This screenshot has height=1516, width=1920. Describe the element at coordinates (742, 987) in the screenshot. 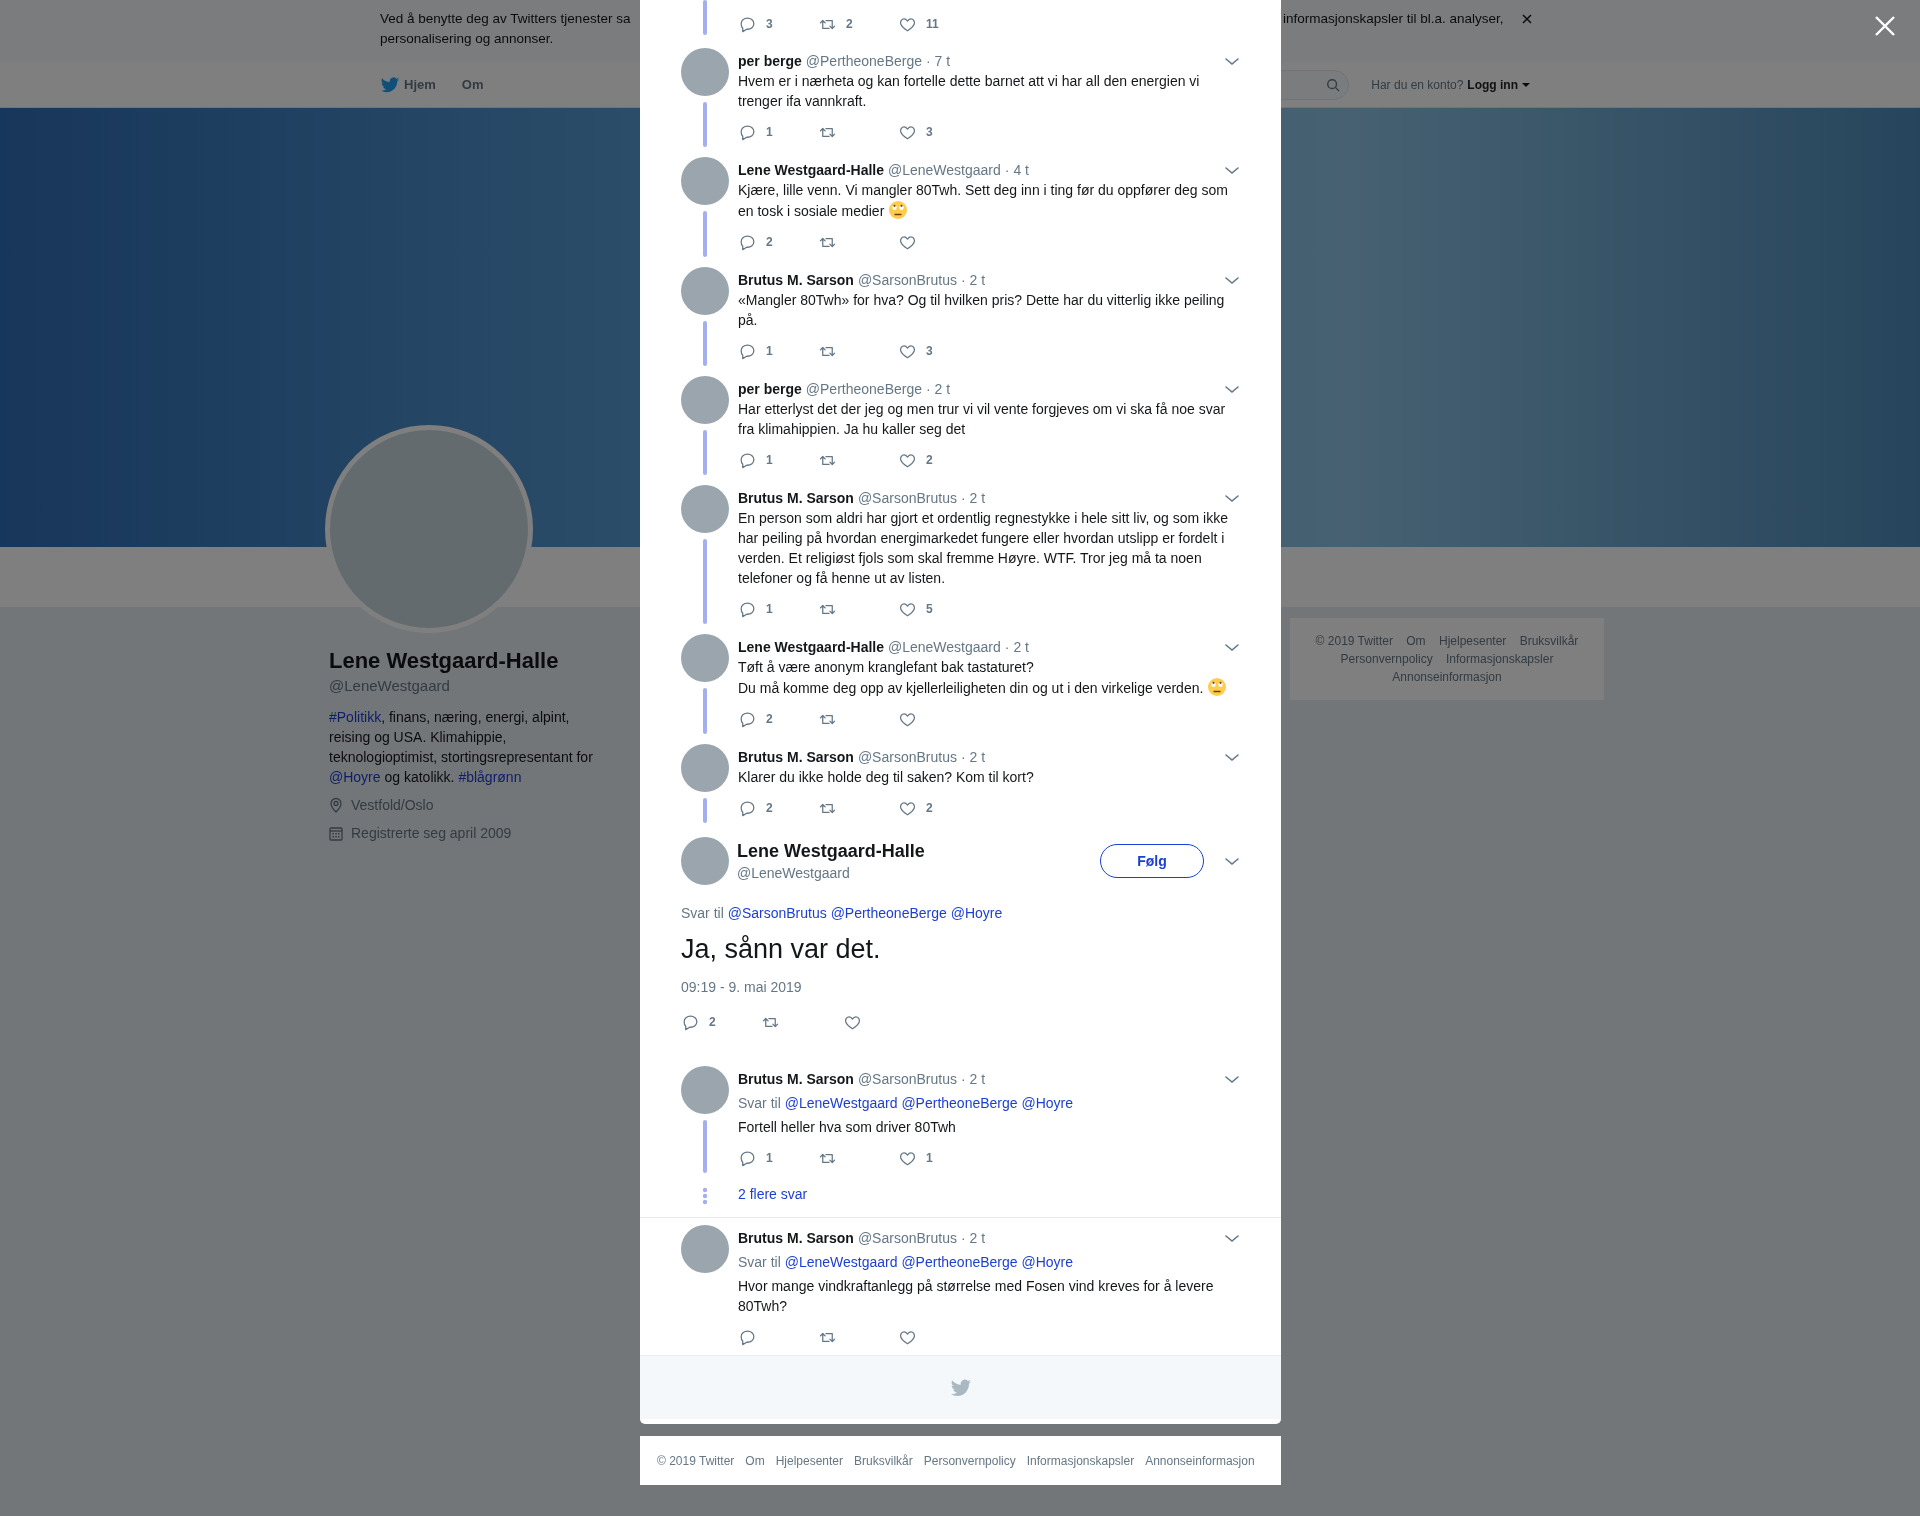

I see `tweet-timestamp: 09:19 - 9. mai 2019` at that location.